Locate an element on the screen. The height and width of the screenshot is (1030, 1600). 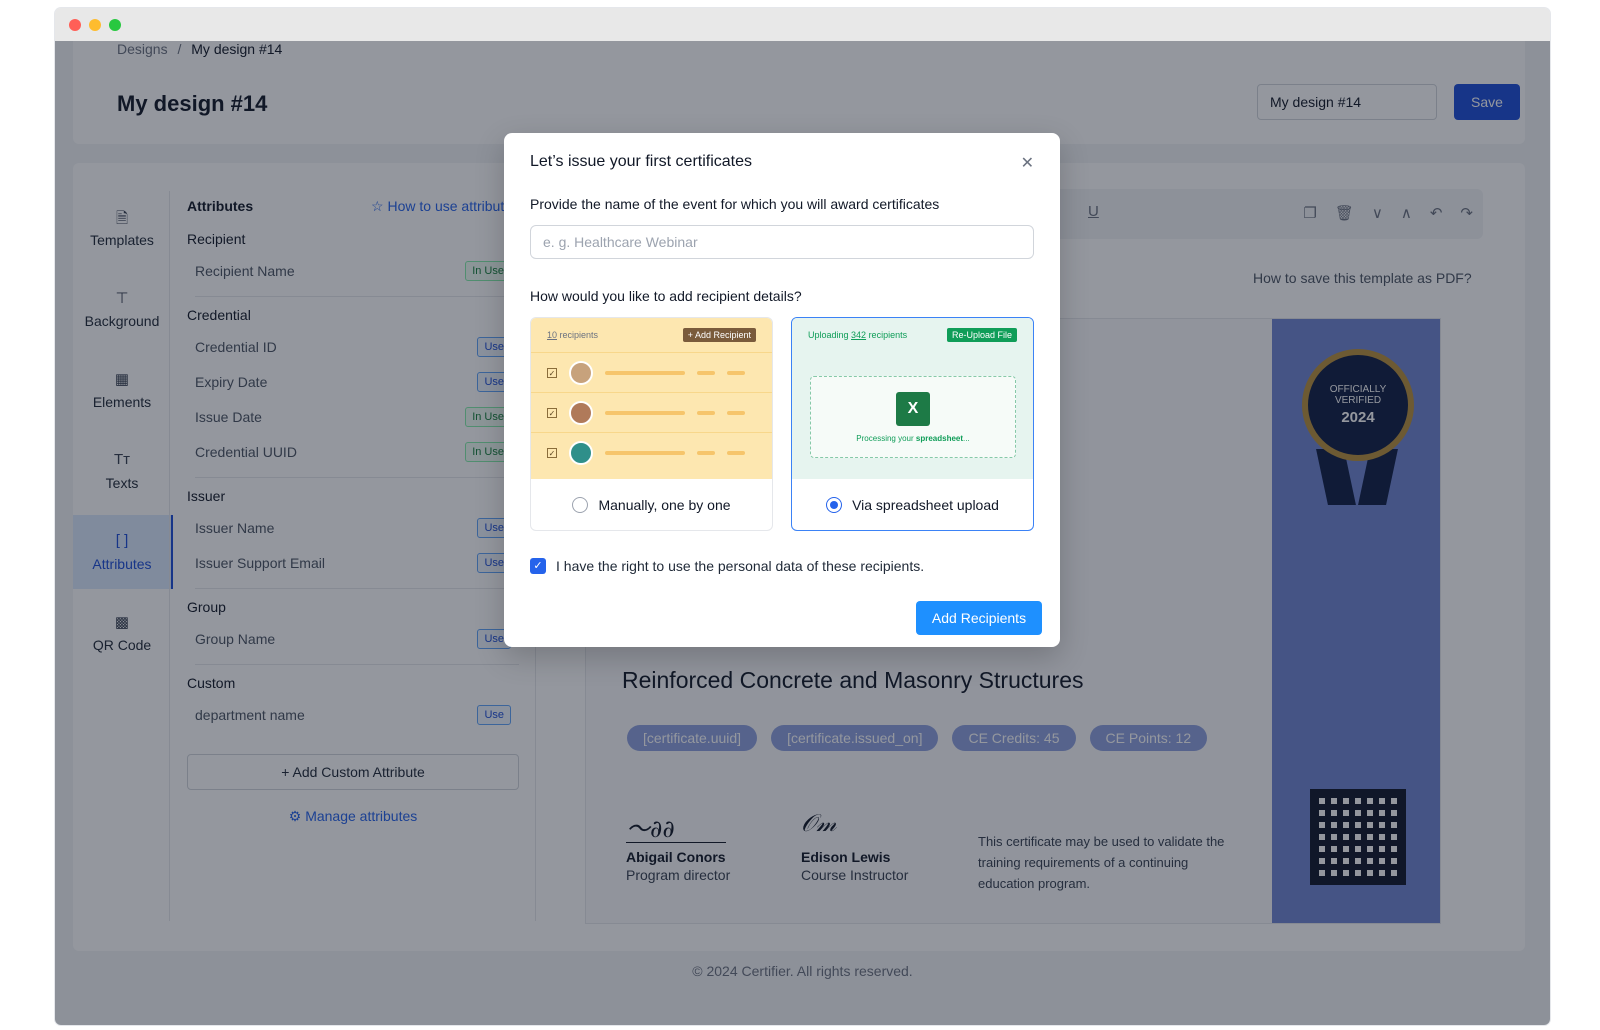
spreadsheet-option-label: Via spreadsheet upload is located at coordinates (925, 505).